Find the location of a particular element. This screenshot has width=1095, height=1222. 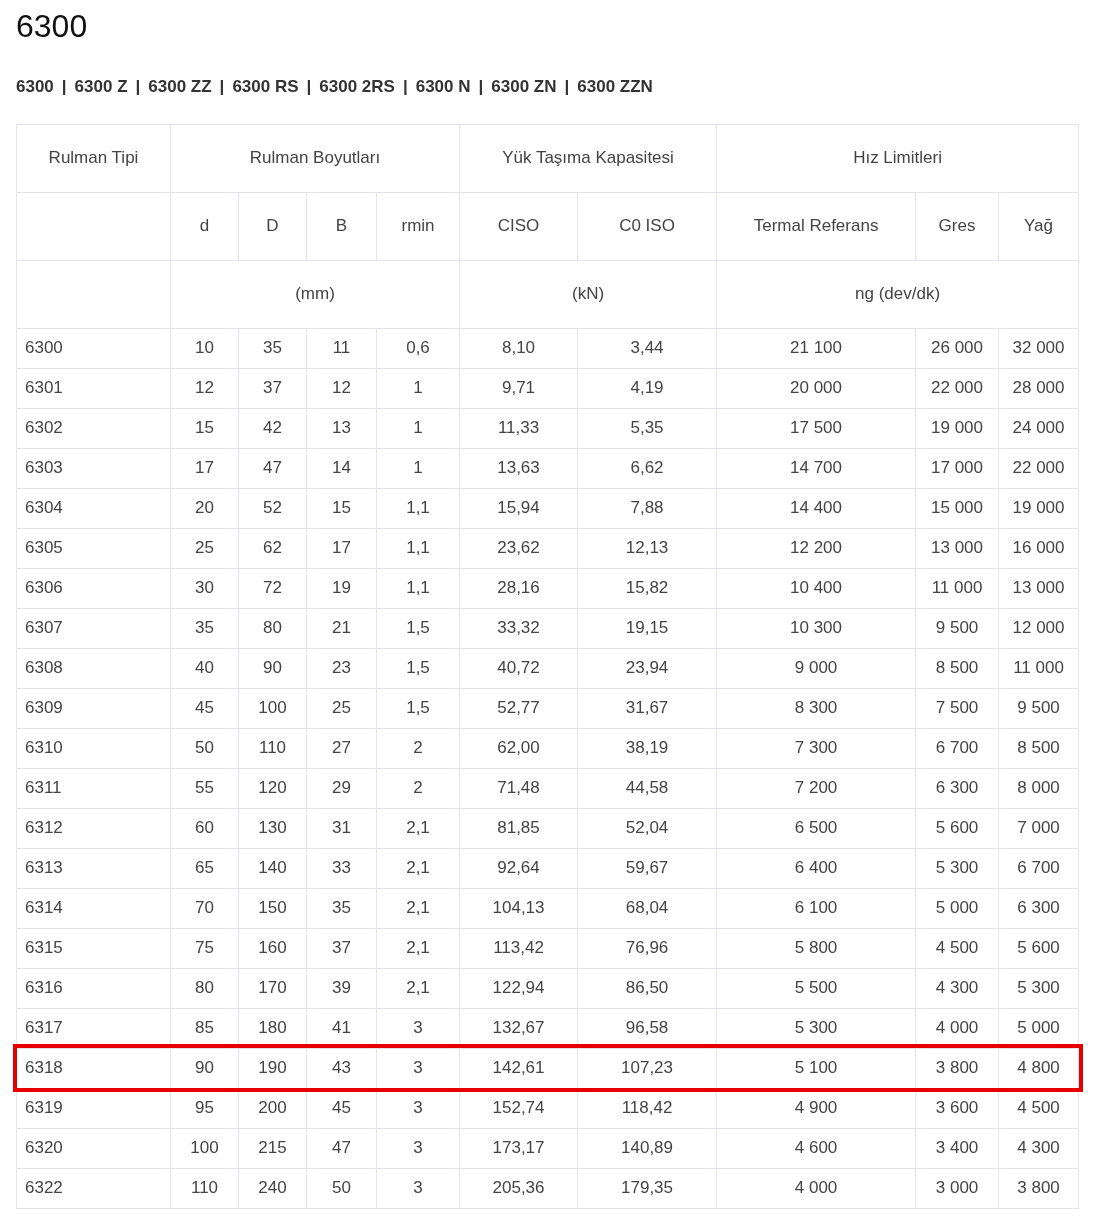

table-cell: 29 is located at coordinates (341, 788).